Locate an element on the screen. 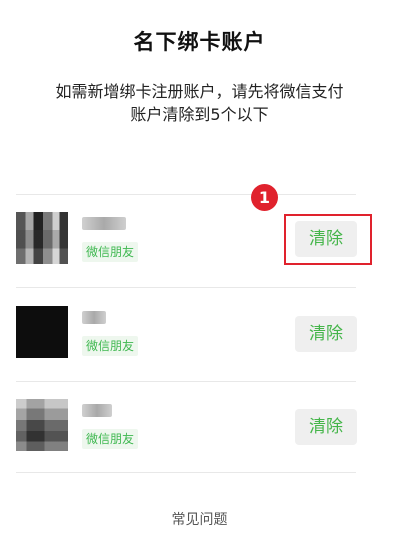 The image size is (399, 541). annotation-badge: 1 is located at coordinates (264, 197).